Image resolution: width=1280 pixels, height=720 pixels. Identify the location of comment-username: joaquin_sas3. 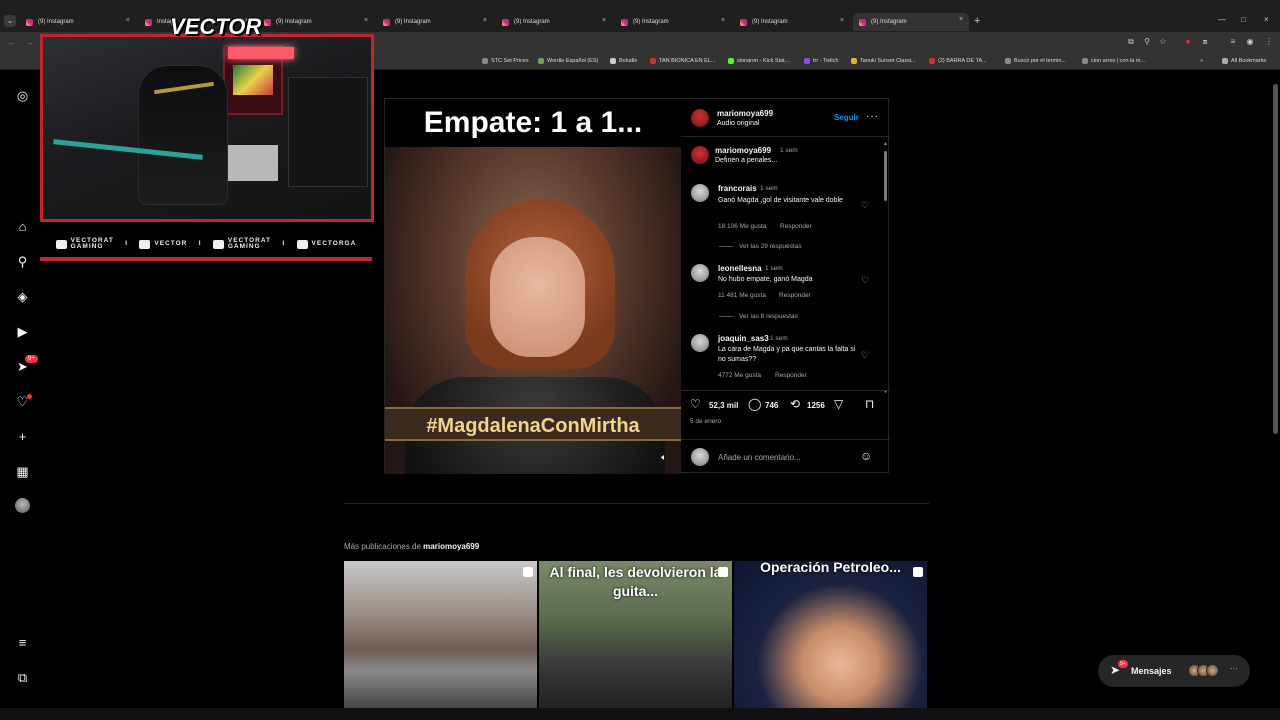
(743, 338).